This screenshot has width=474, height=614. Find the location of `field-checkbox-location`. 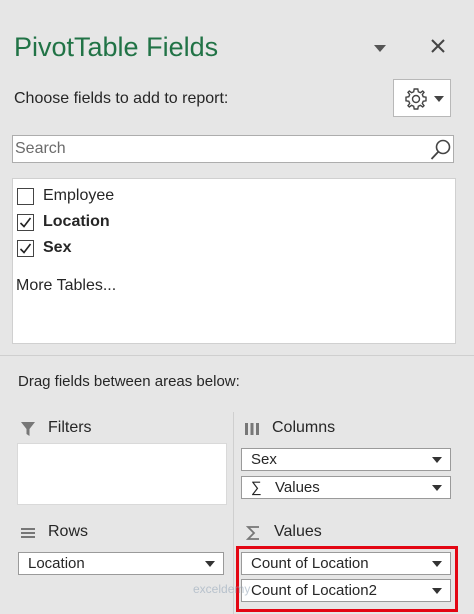

field-checkbox-location is located at coordinates (25, 222).